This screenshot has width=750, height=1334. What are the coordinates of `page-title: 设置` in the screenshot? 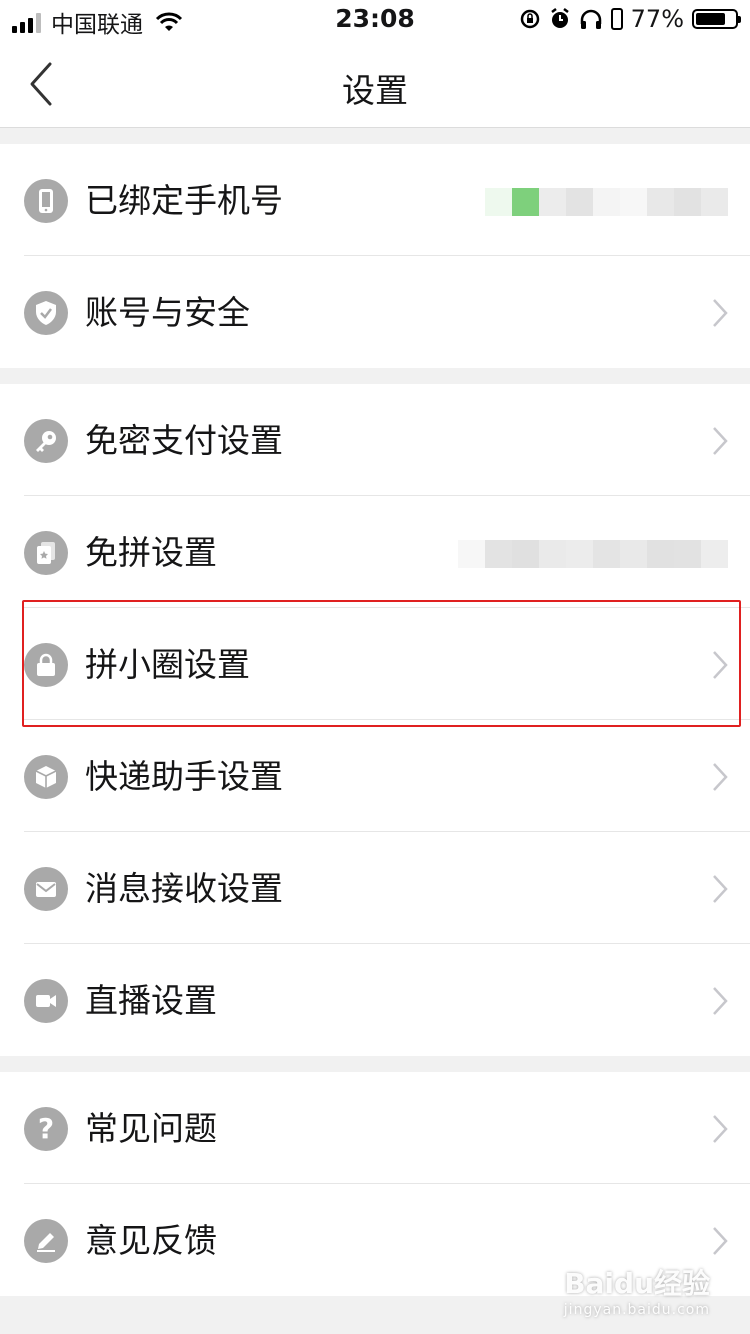 It's located at (375, 90).